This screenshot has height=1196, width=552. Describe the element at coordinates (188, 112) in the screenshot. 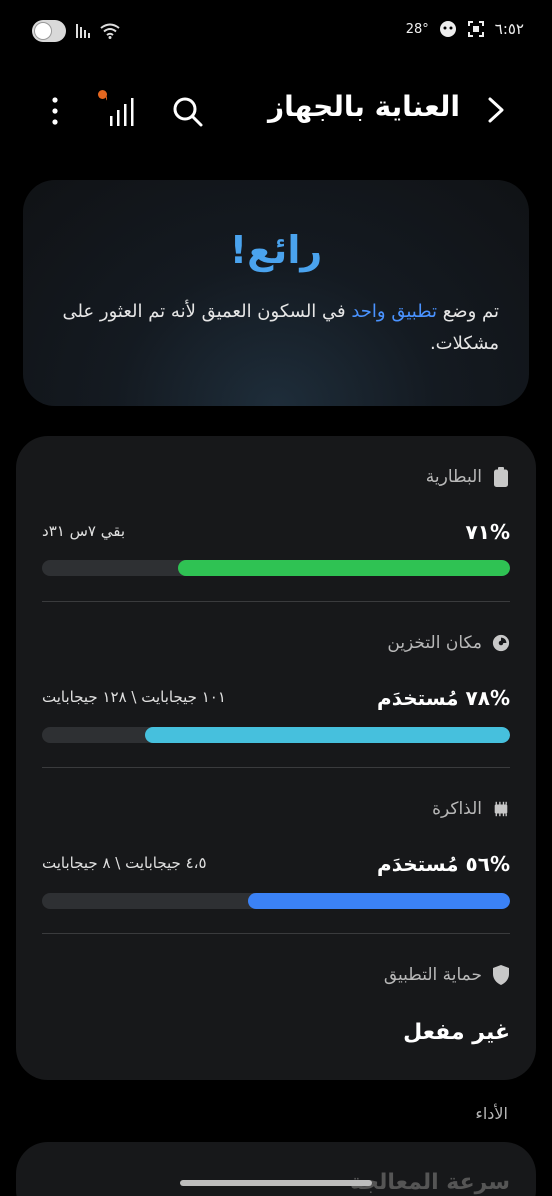

I see `search-icon` at that location.